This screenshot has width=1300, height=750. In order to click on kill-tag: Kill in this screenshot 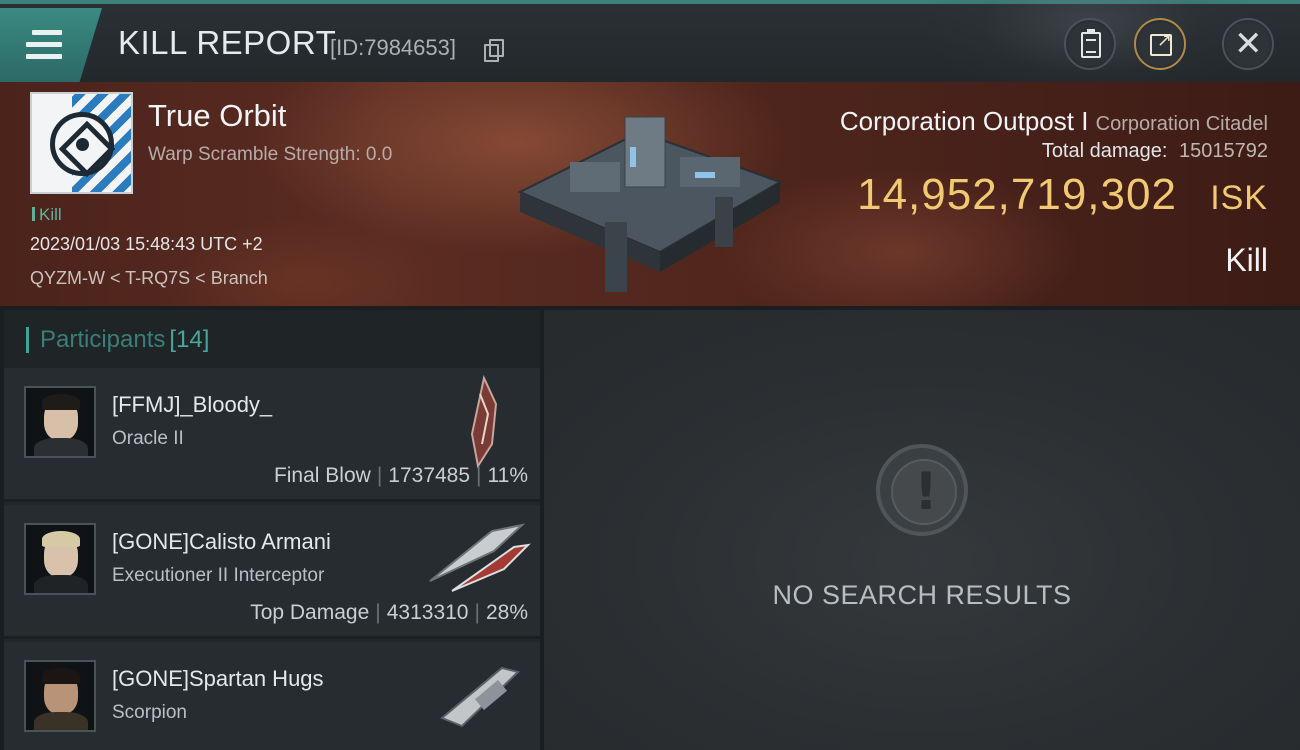, I will do `click(47, 215)`.